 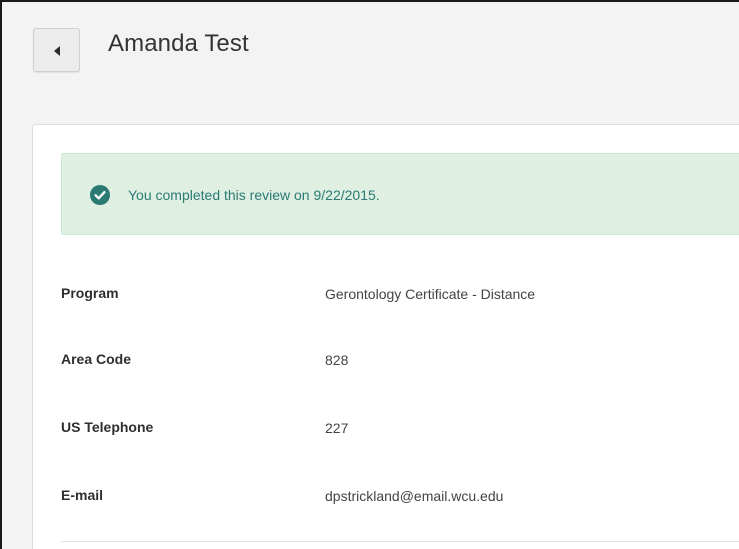 I want to click on check-circle-icon, so click(x=100, y=195).